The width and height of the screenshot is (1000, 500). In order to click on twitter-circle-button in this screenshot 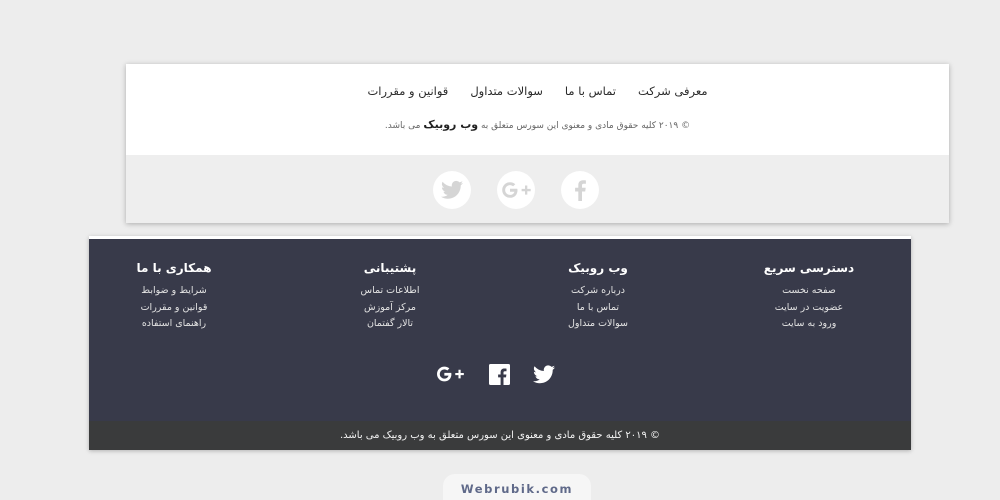, I will do `click(452, 190)`.